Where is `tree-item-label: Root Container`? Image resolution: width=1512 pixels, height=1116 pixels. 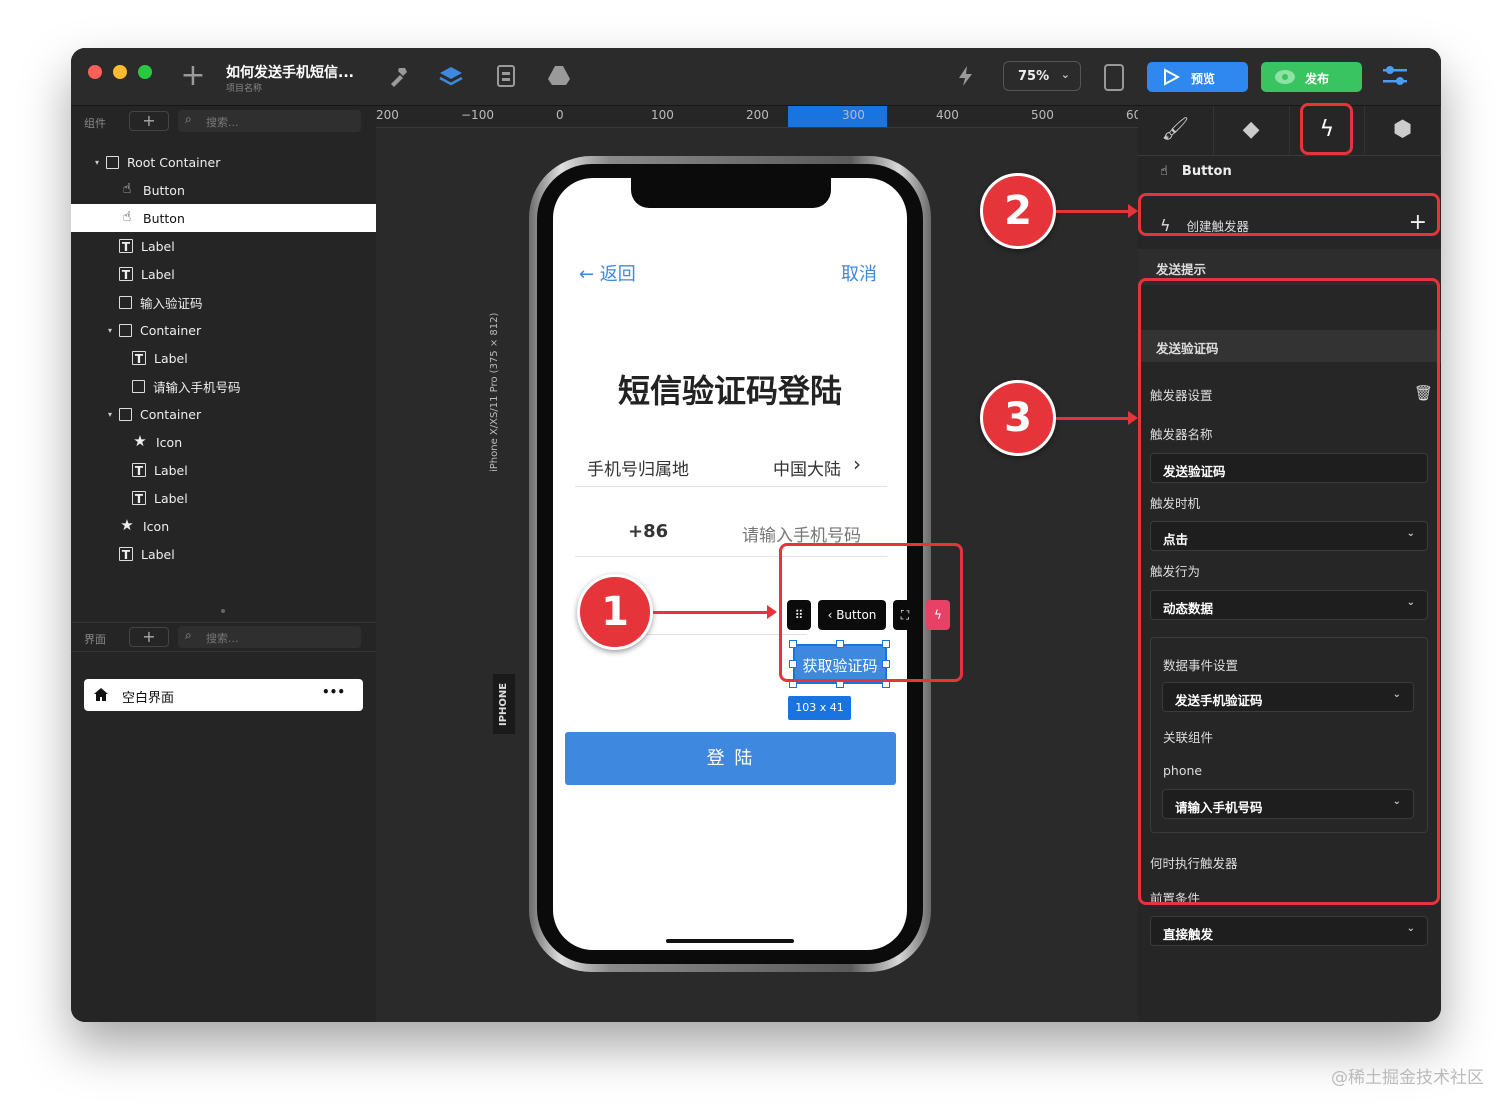
tree-item-label: Root Container is located at coordinates (174, 162).